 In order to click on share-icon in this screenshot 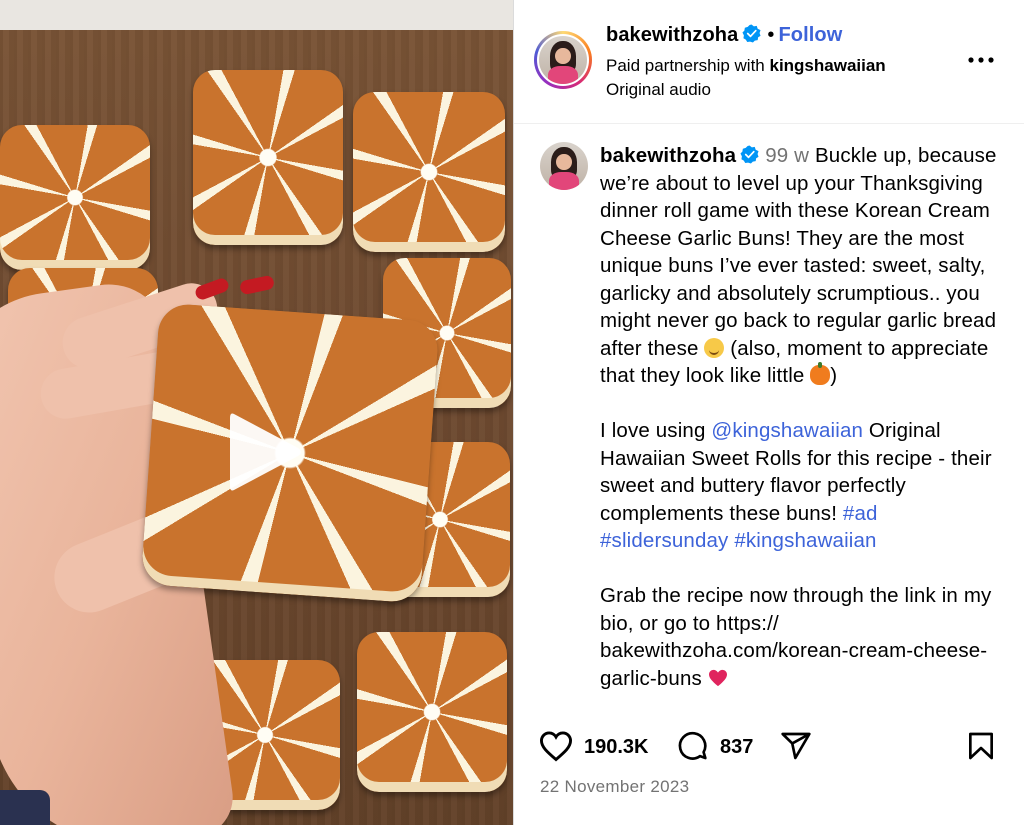, I will do `click(796, 746)`.